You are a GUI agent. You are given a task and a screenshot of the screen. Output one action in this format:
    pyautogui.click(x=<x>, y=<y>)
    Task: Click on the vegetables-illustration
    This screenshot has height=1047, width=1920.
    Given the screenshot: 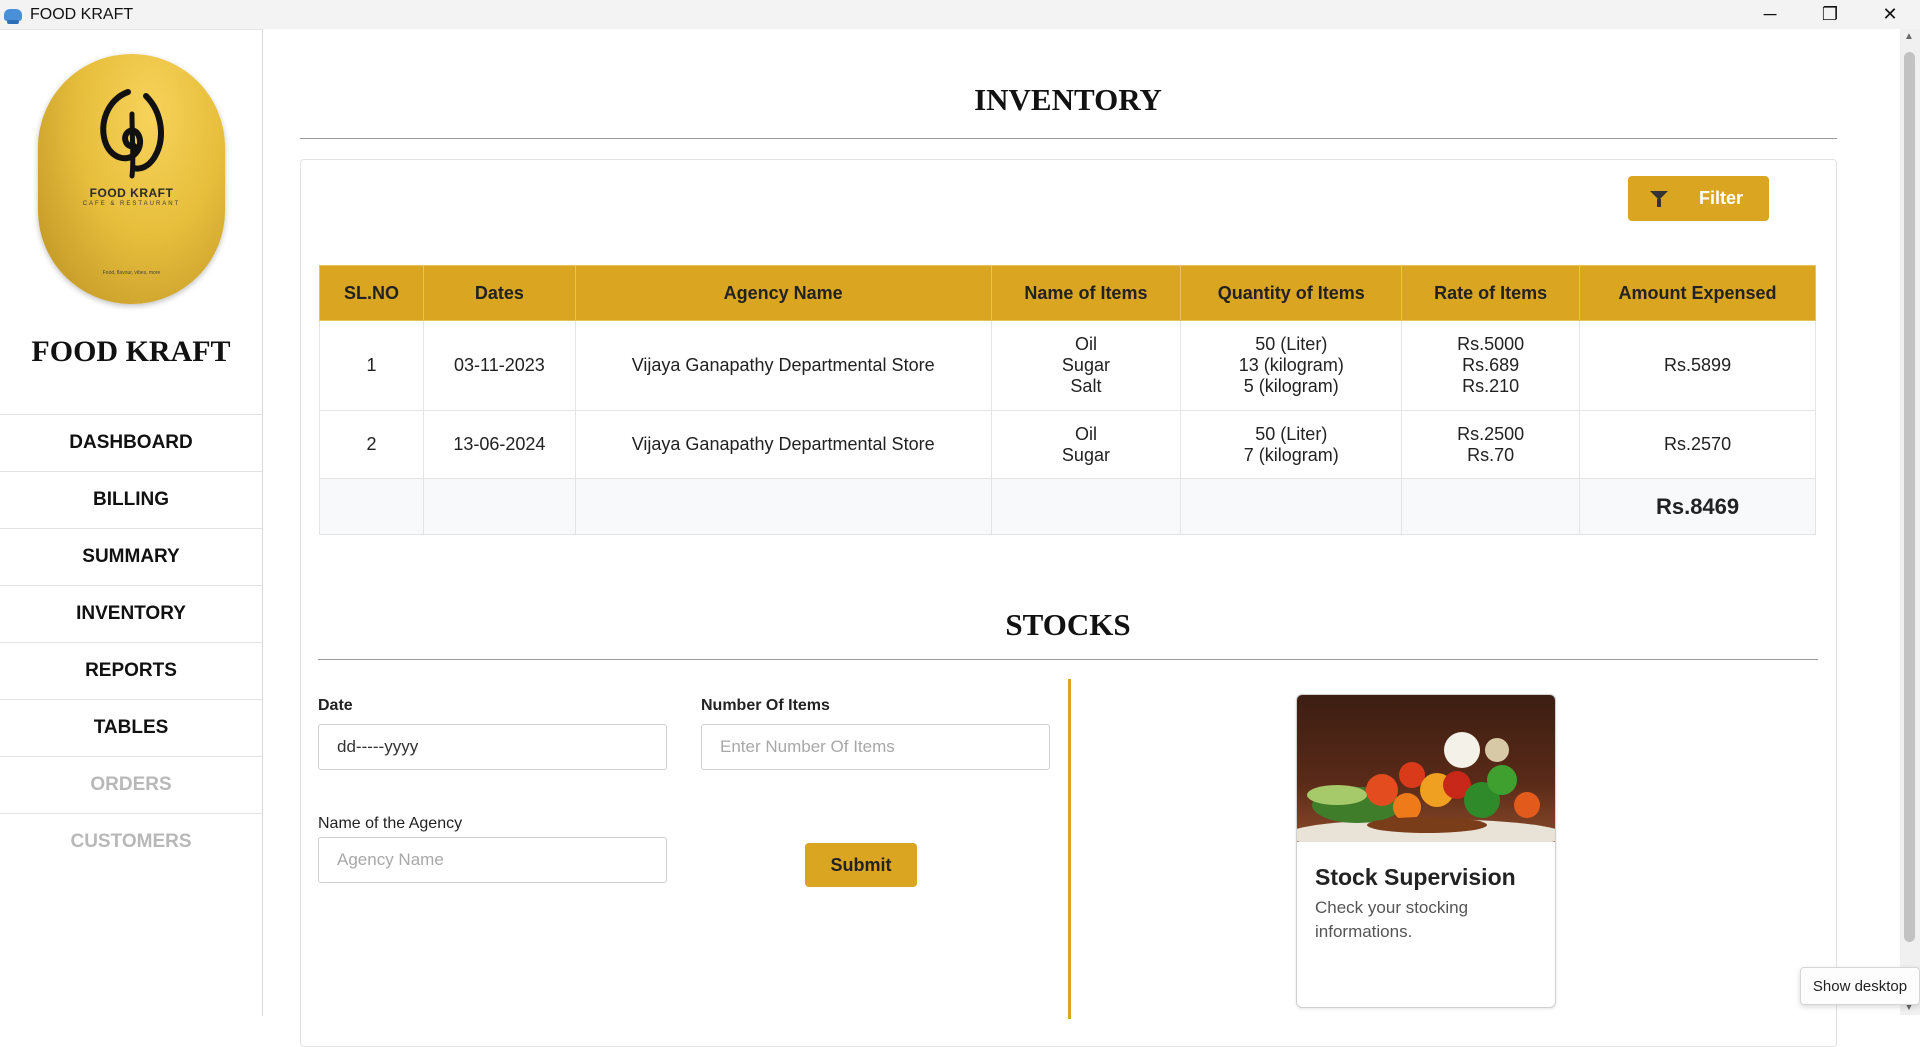 What is the action you would take?
    pyautogui.click(x=1426, y=791)
    